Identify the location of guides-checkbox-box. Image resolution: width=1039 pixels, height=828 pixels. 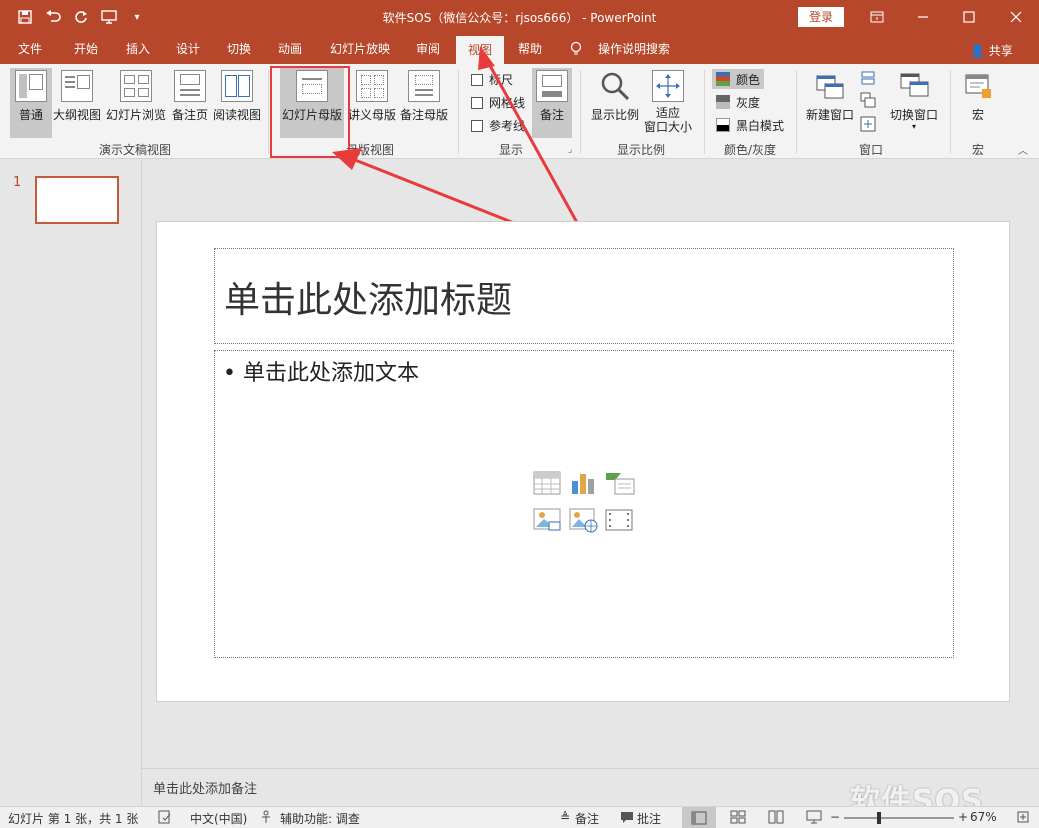
(477, 125).